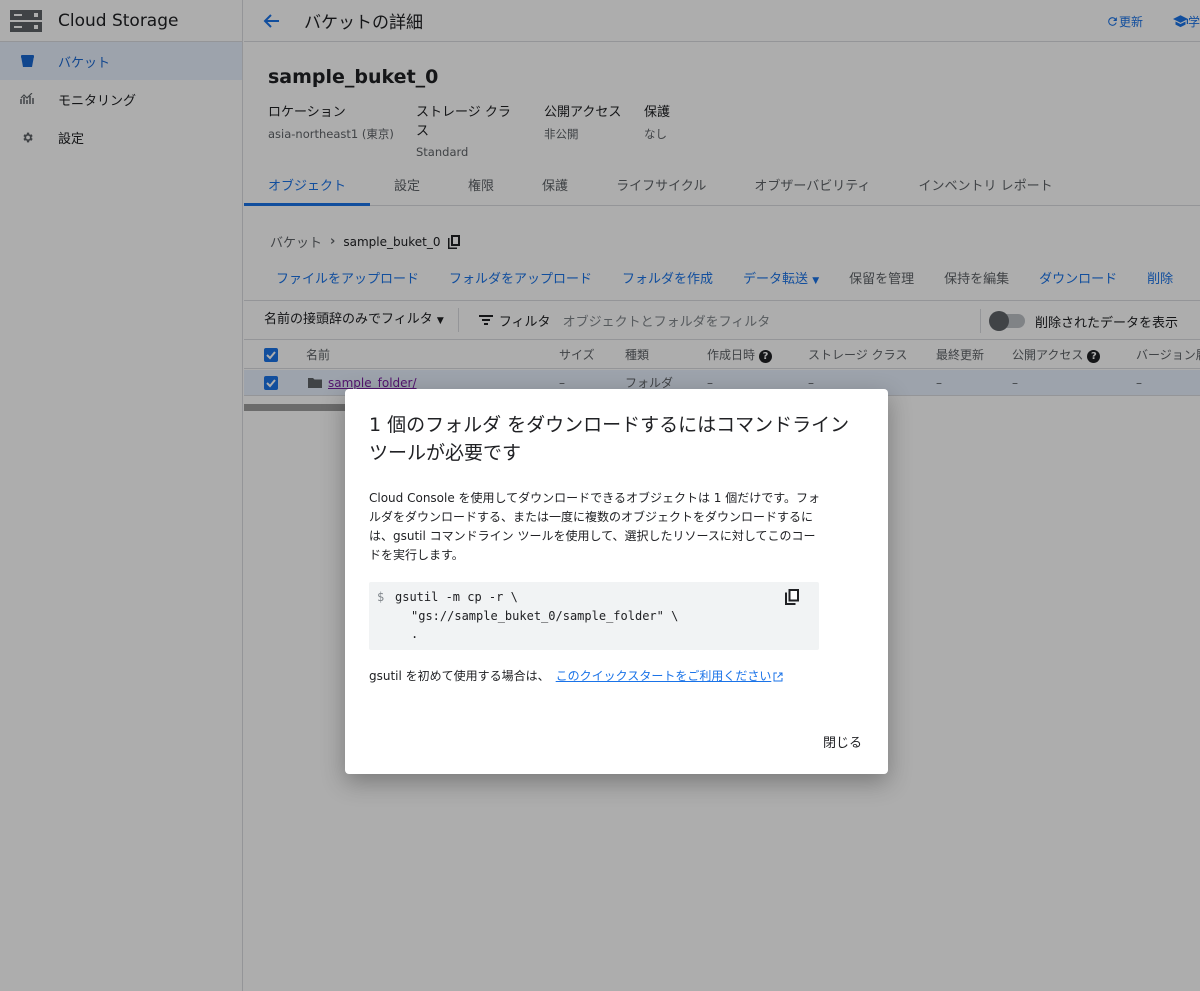 The width and height of the screenshot is (1200, 991). I want to click on dialog-footer-text: gsutil を初めて使用する場合は、 このクイックスタートをご利用ください, so click(576, 675).